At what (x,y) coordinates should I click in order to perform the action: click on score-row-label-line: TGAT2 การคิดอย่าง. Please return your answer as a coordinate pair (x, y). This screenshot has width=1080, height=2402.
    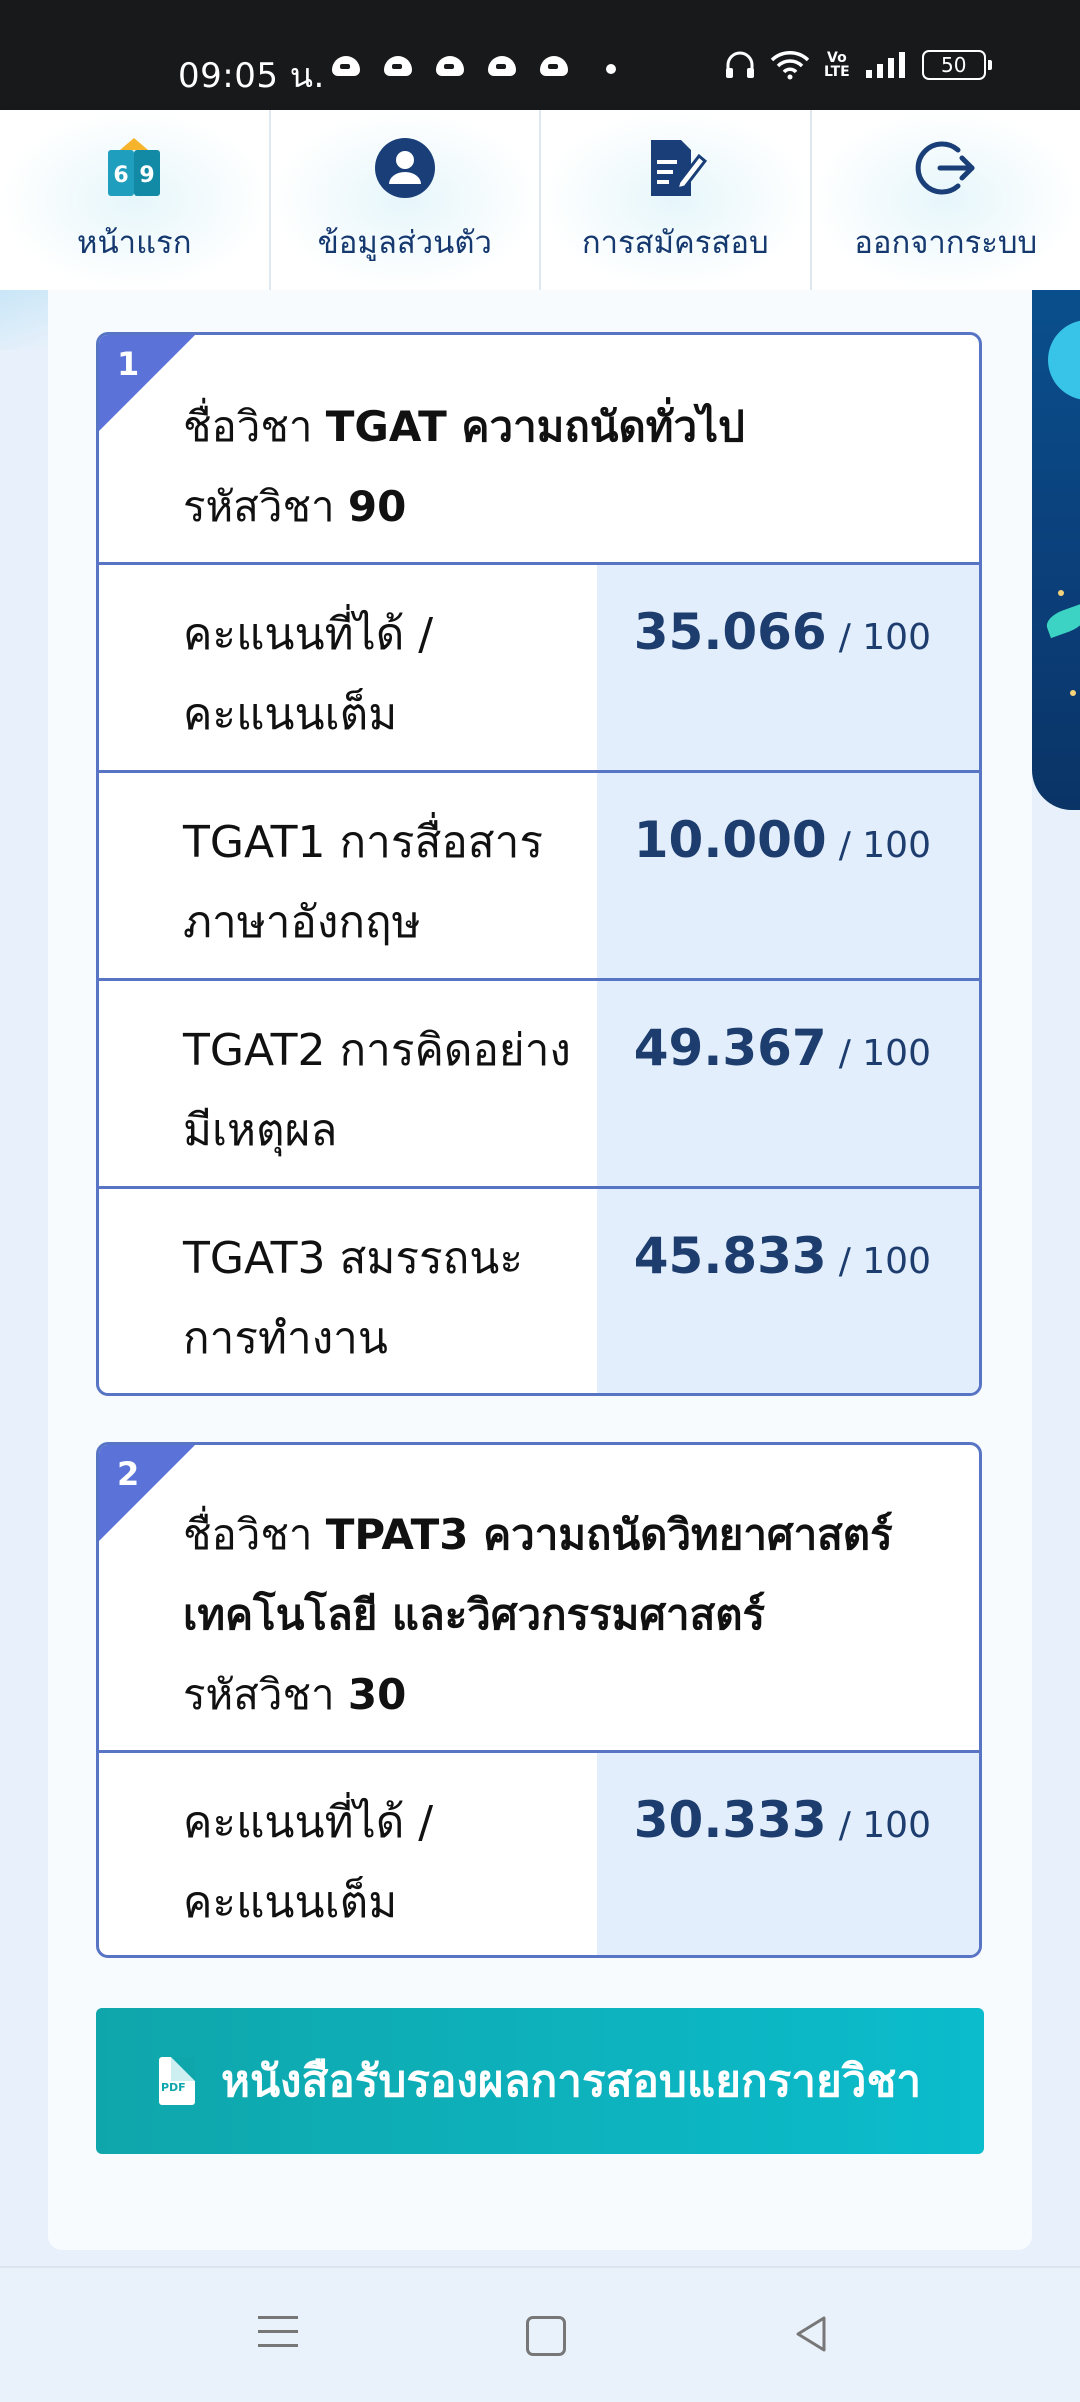
    Looking at the image, I should click on (390, 1051).